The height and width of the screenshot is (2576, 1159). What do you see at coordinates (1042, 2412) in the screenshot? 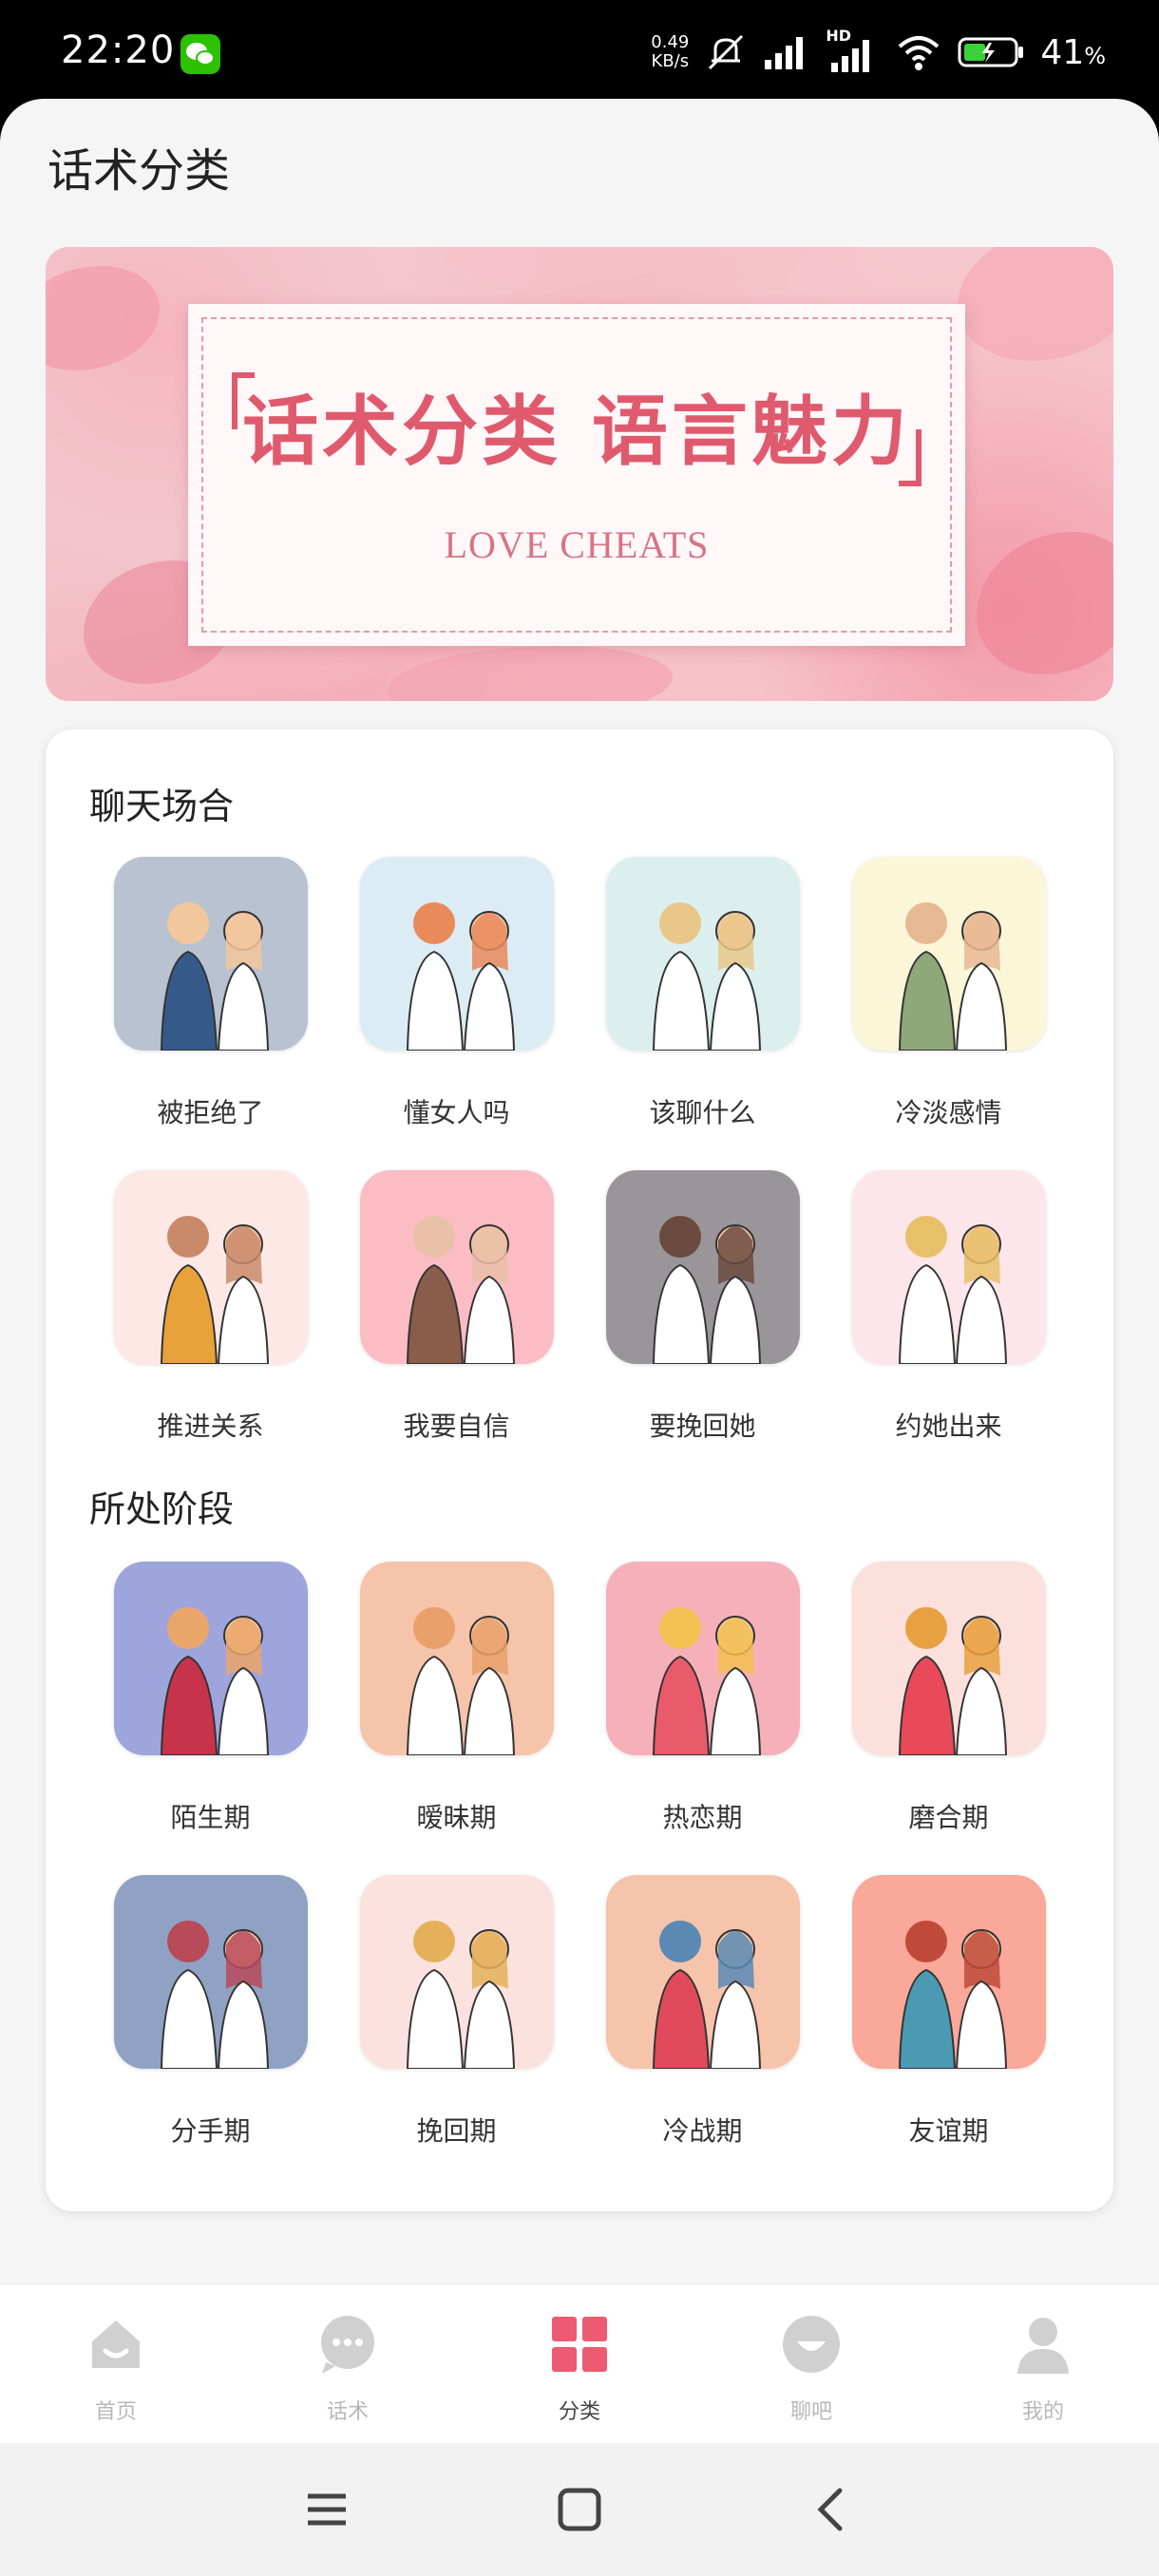
I see `nav-label: 我的` at bounding box center [1042, 2412].